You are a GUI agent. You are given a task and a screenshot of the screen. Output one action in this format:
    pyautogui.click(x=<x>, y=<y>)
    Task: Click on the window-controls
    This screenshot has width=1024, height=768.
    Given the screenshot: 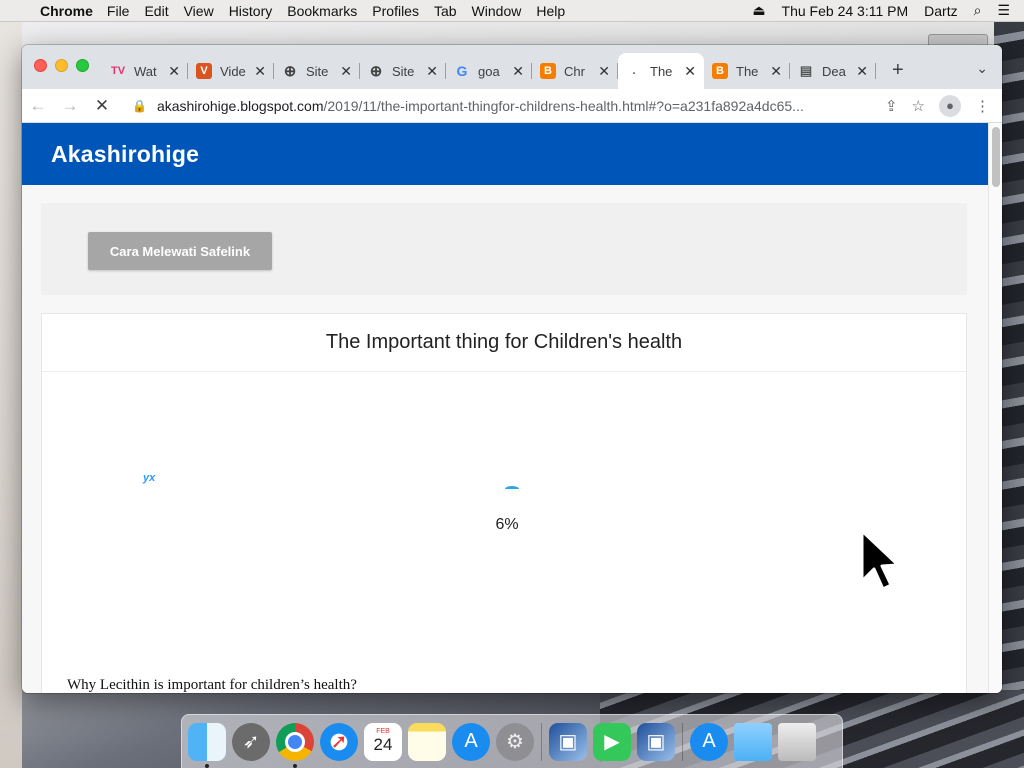 What is the action you would take?
    pyautogui.click(x=61, y=65)
    